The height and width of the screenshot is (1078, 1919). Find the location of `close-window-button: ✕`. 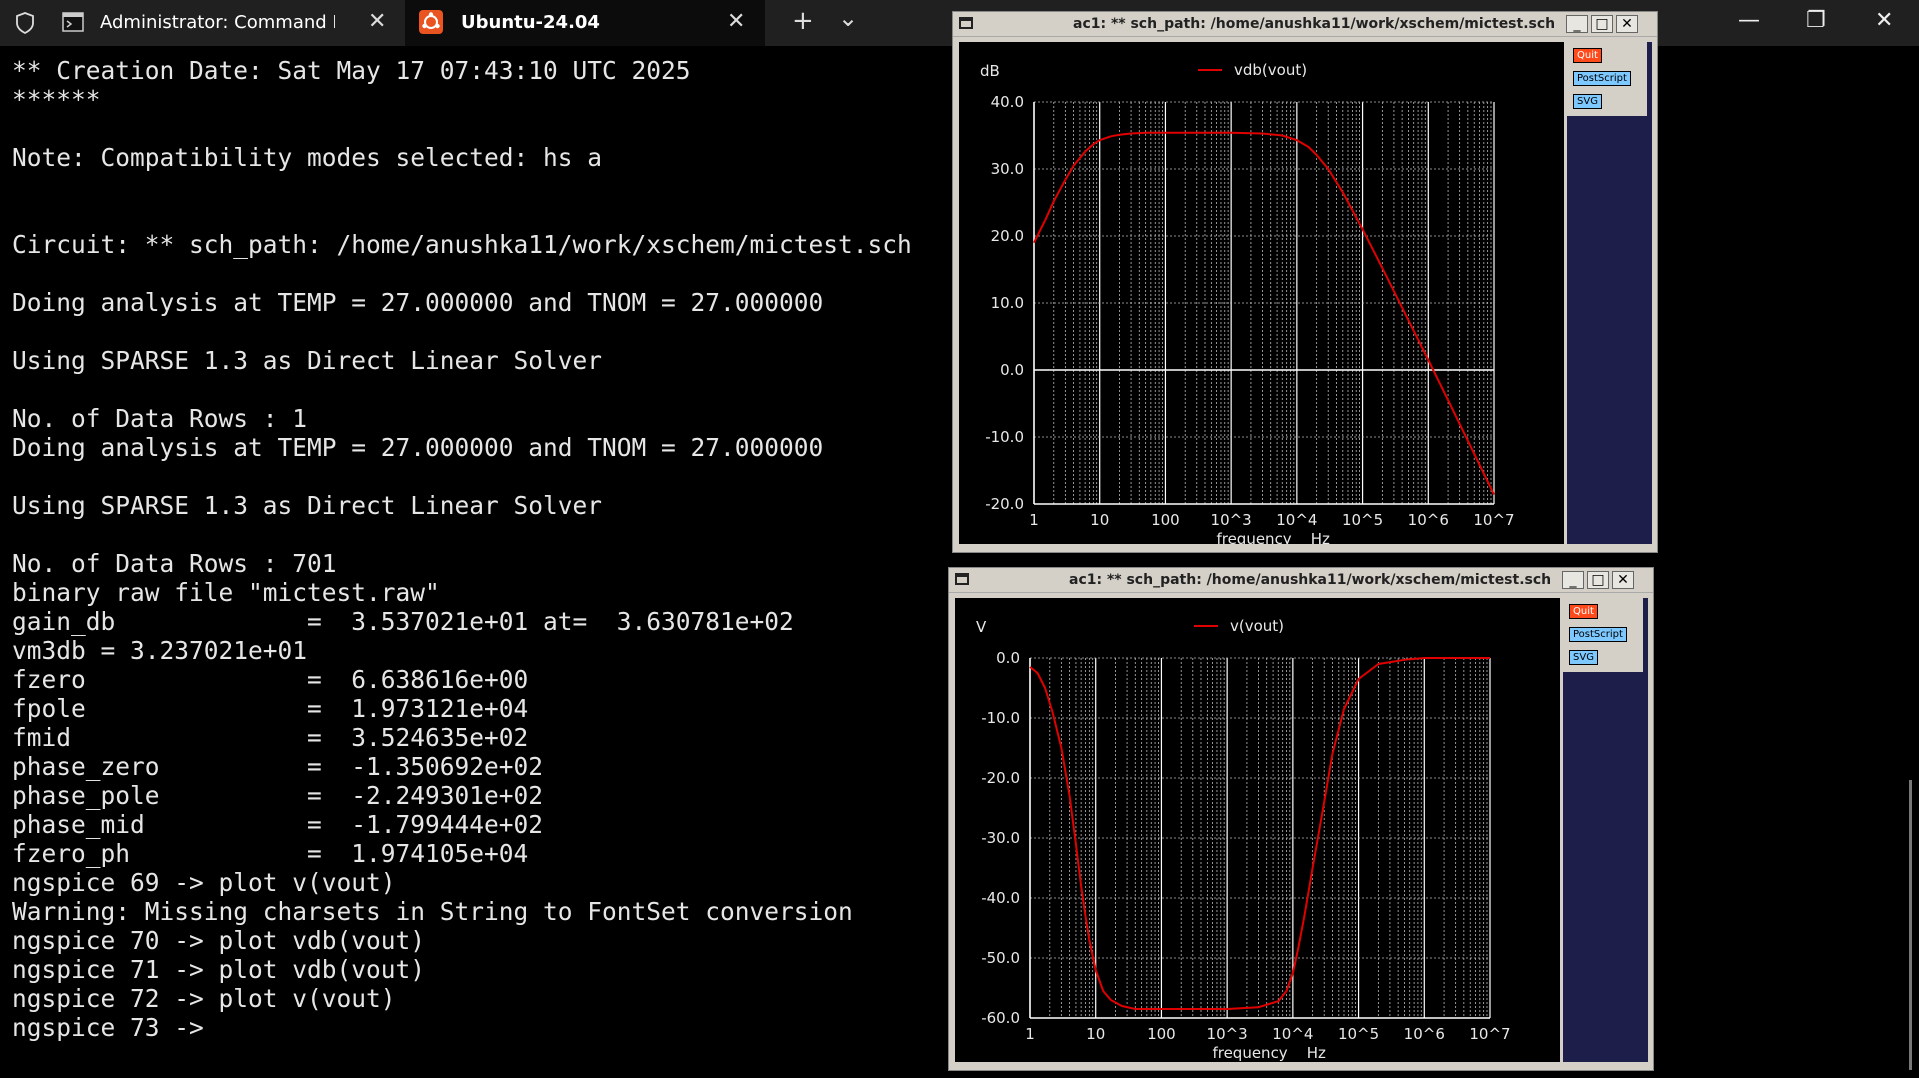

close-window-button: ✕ is located at coordinates (1884, 20).